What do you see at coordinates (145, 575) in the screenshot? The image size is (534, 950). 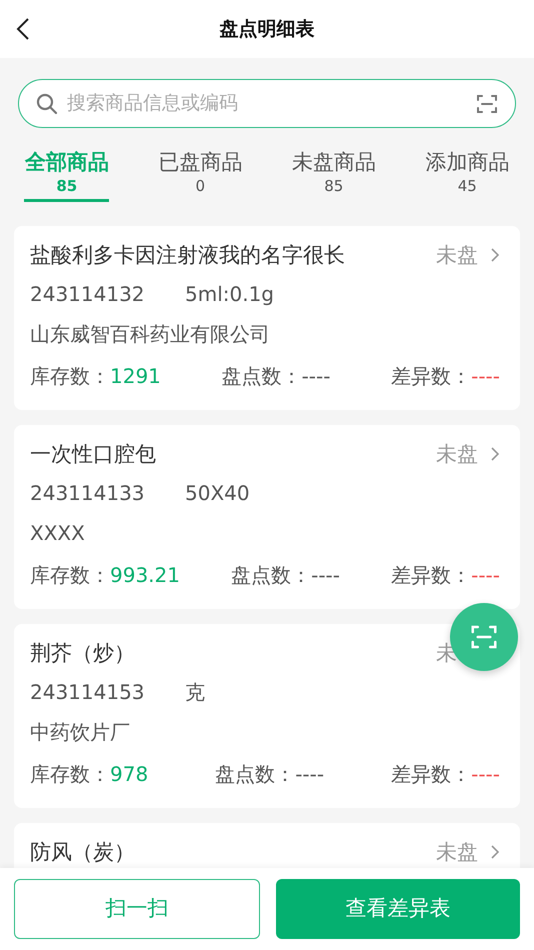 I see `stock-value: 993.21` at bounding box center [145, 575].